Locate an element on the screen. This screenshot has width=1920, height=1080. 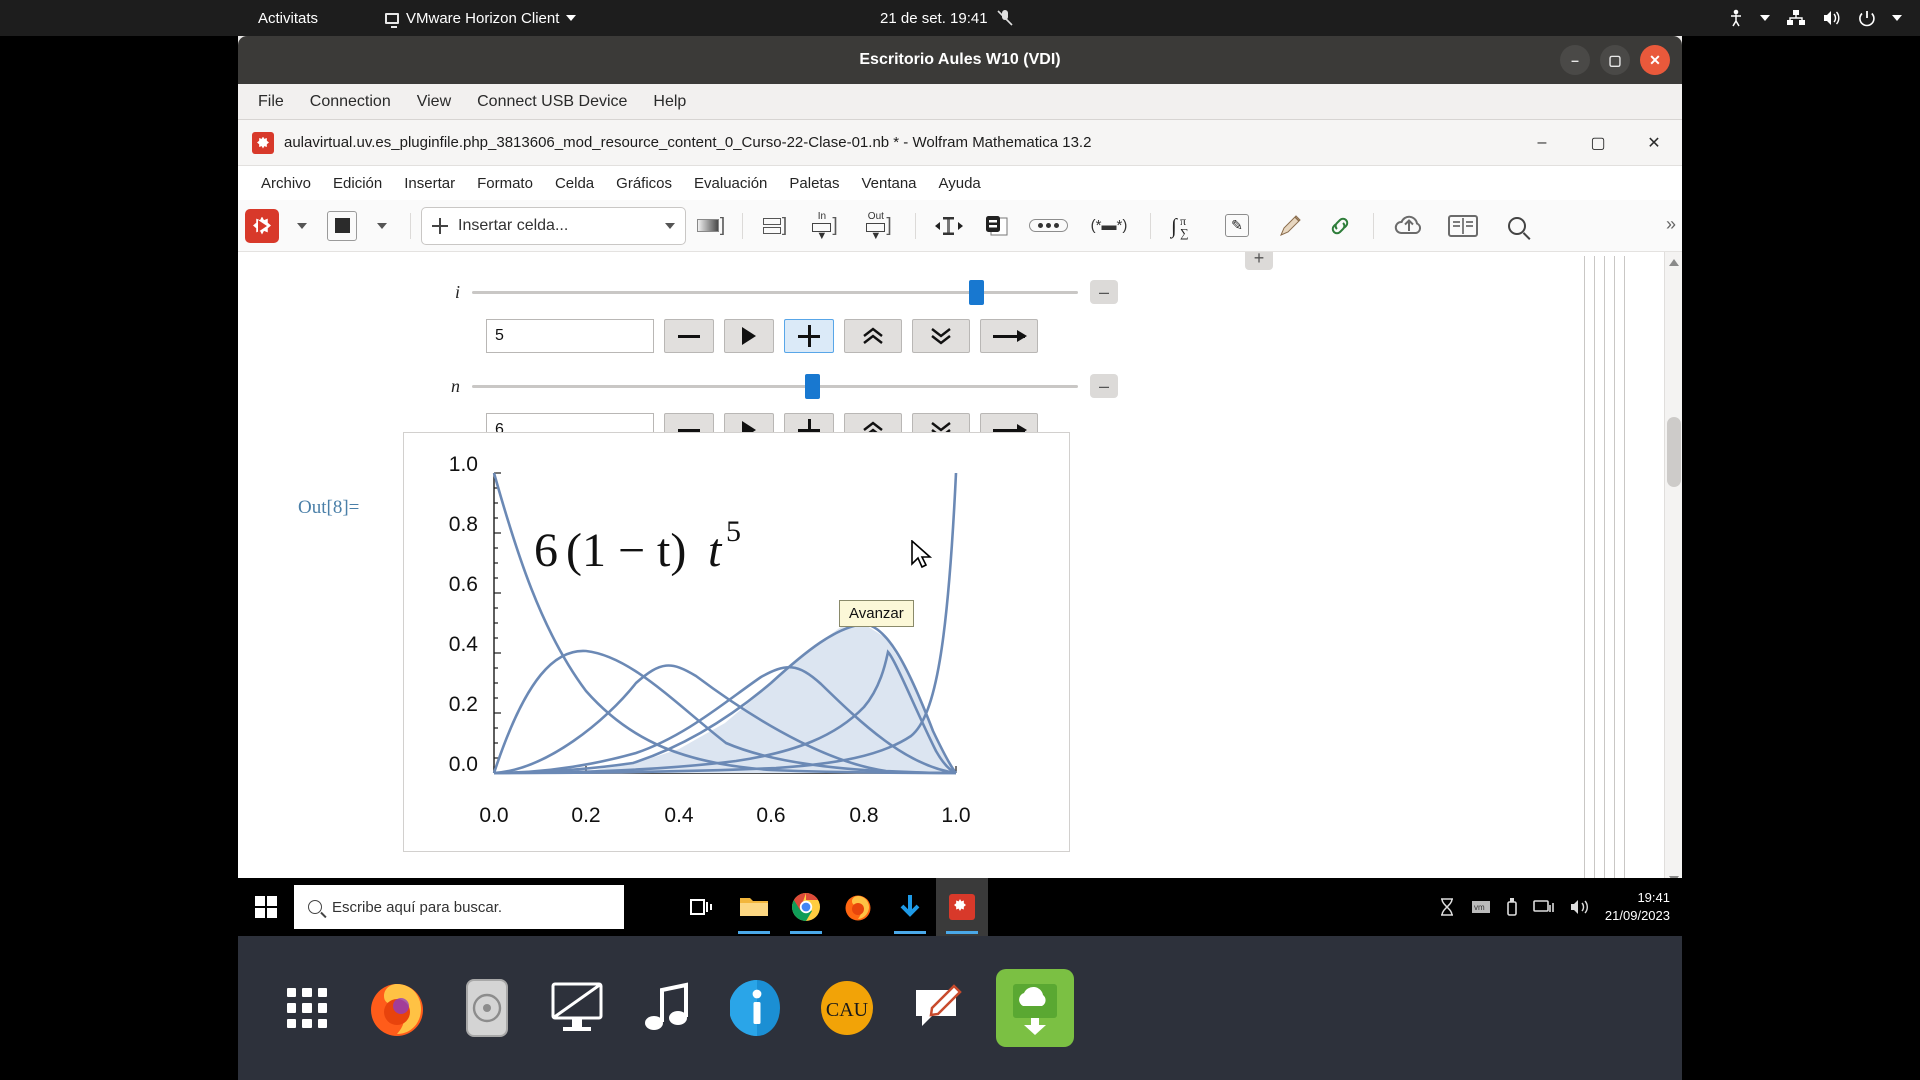
dock-item-cau: CAU is located at coordinates (847, 1008).